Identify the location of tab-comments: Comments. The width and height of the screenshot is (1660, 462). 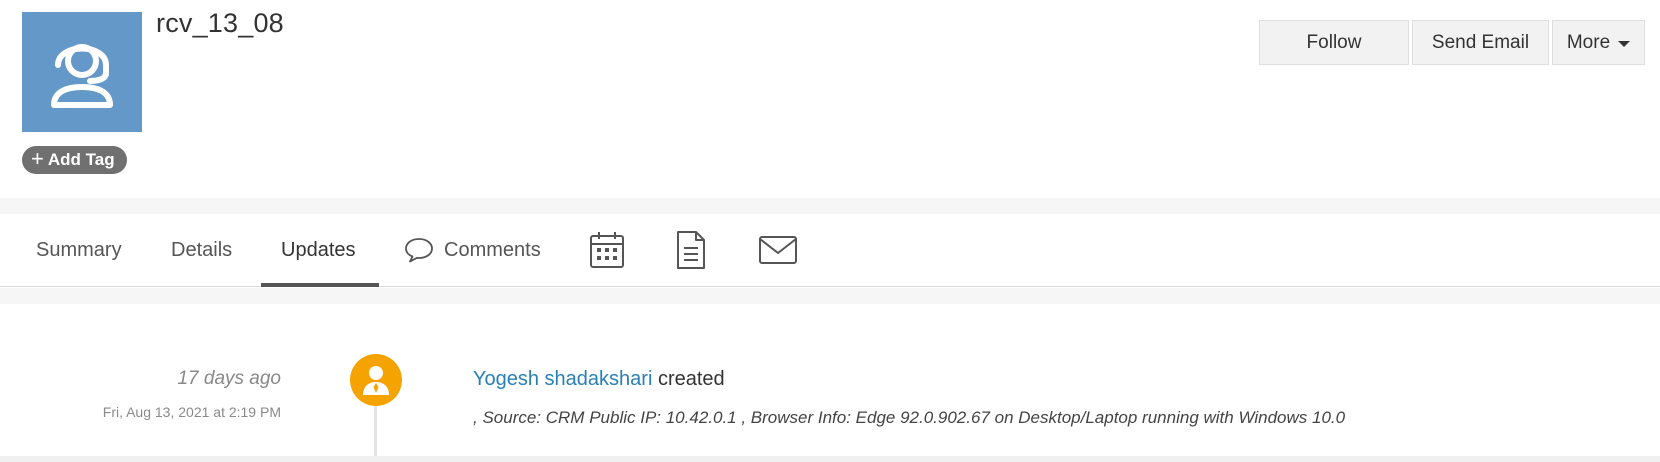
(472, 250).